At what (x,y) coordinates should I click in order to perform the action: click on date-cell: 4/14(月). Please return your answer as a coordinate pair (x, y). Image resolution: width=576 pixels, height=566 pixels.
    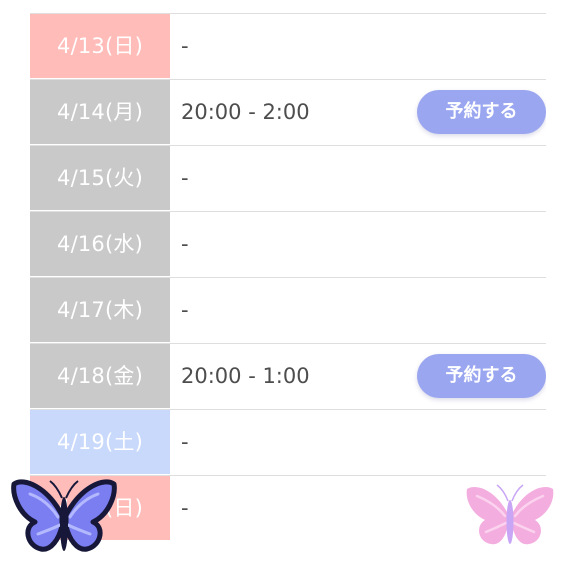
    Looking at the image, I should click on (100, 112).